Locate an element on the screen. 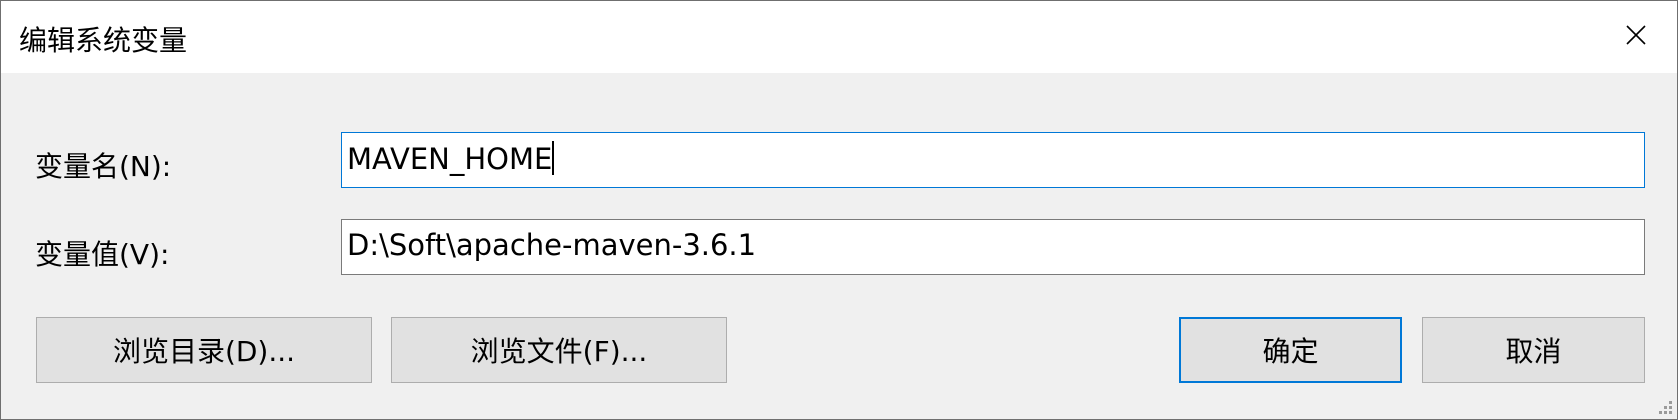 The image size is (1678, 420). close-button is located at coordinates (1636, 37).